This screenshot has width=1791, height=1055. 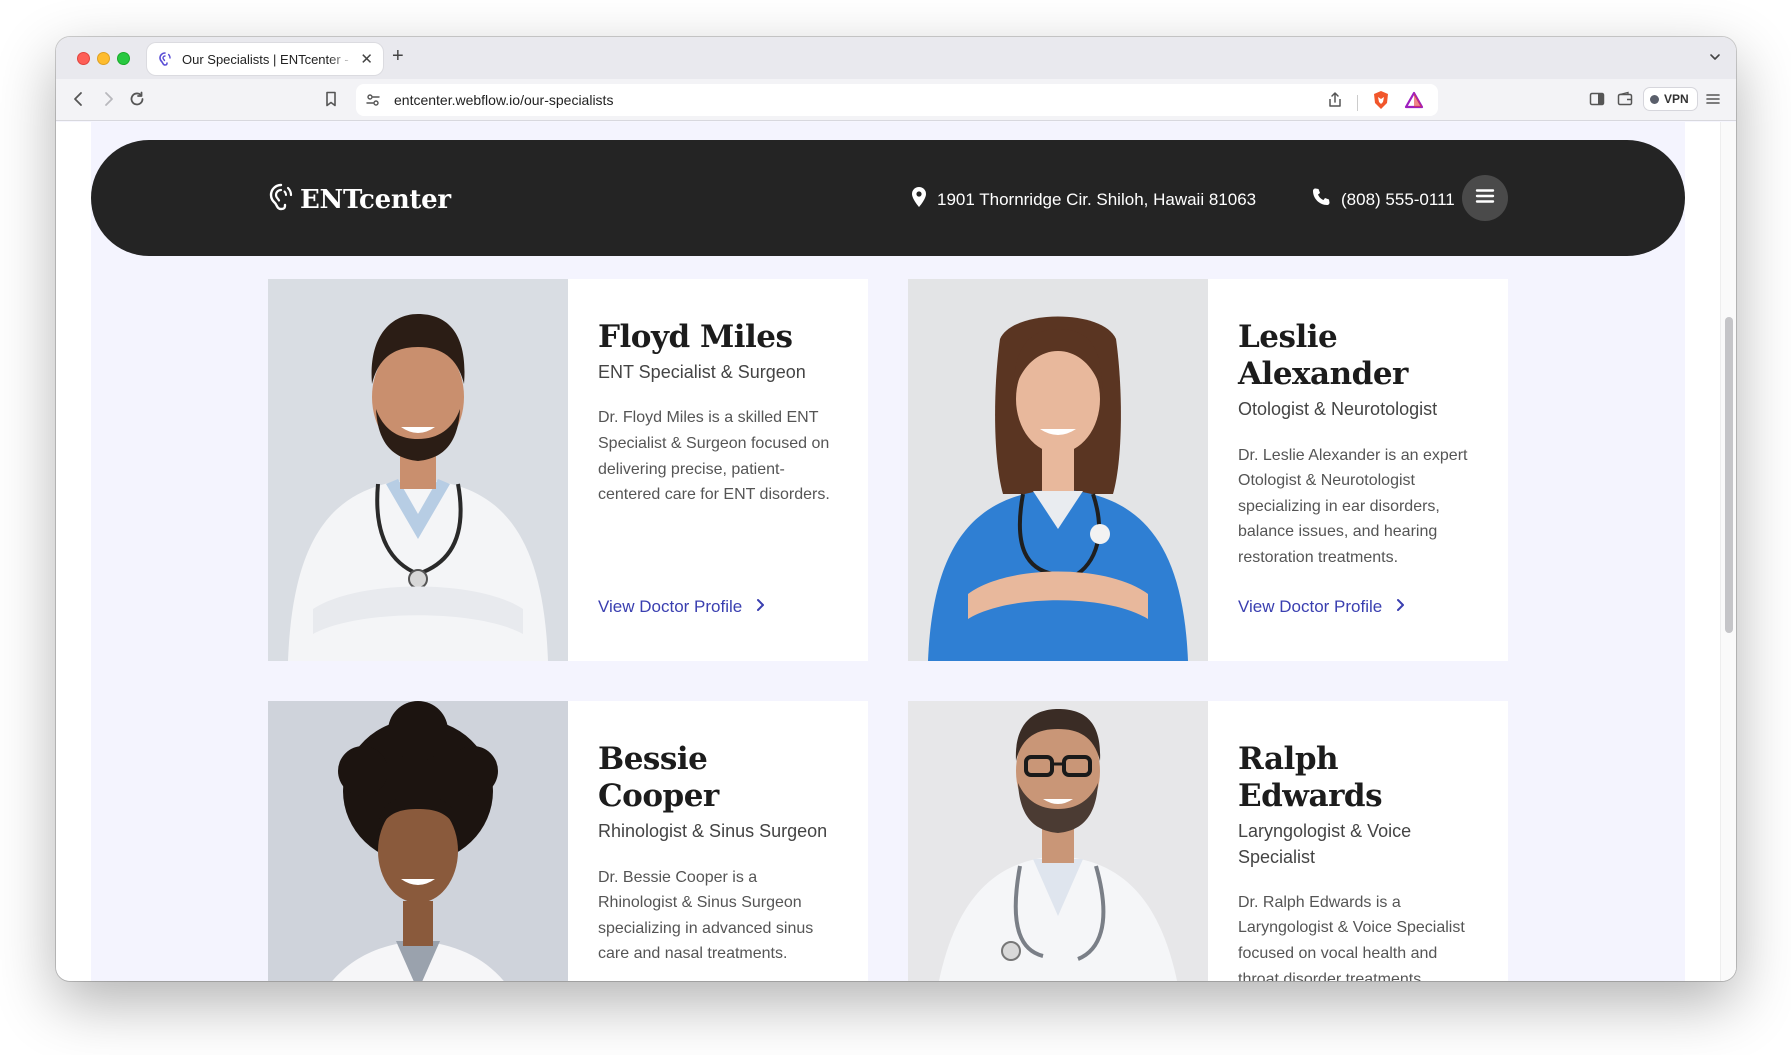 I want to click on site-logo: ENTcenter, so click(x=359, y=199).